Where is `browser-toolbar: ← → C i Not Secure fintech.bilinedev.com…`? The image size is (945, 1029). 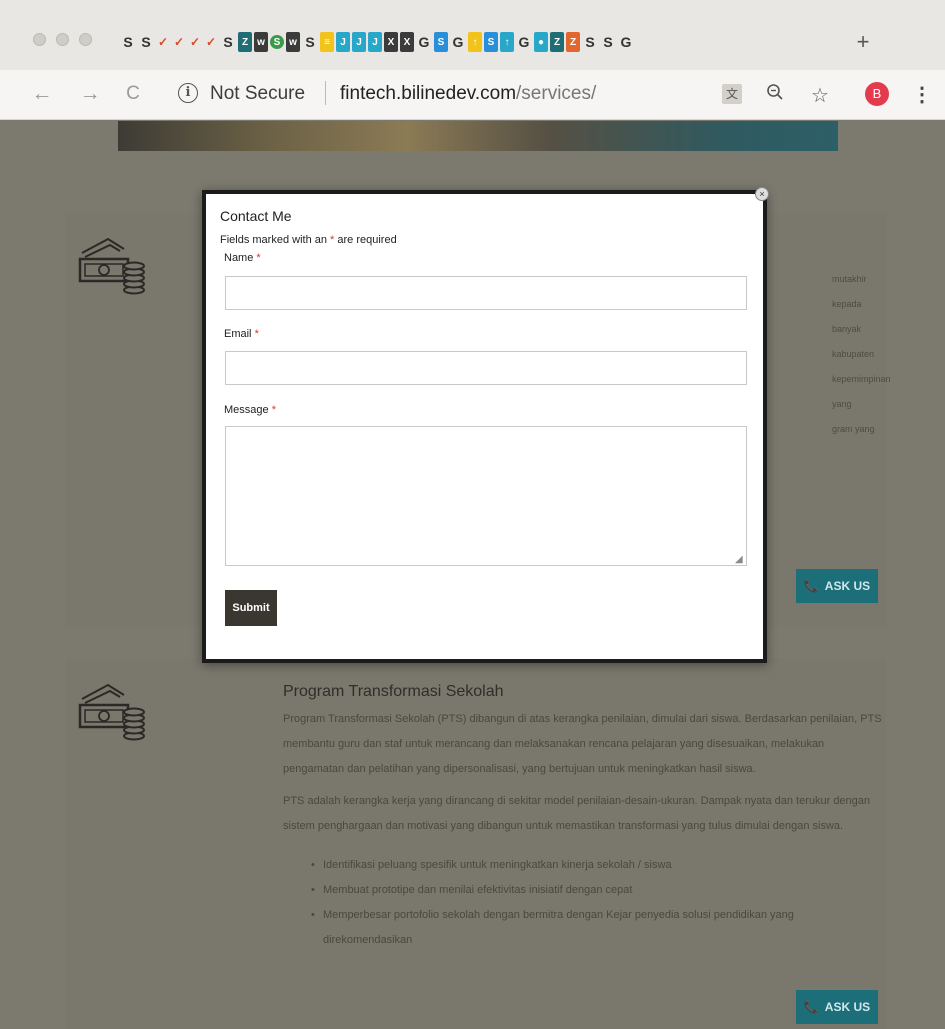 browser-toolbar: ← → C i Not Secure fintech.bilinedev.com… is located at coordinates (472, 95).